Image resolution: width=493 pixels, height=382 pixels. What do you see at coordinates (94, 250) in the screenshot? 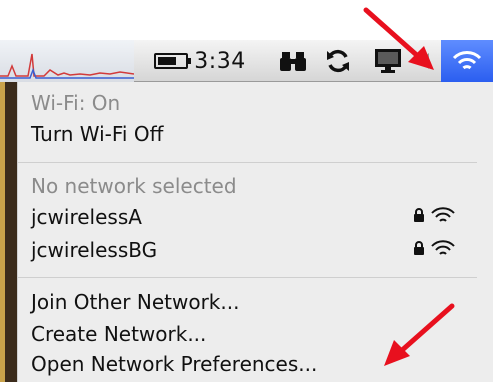
I see `network-item-jcwirelessbg: jcwirelessBG` at bounding box center [94, 250].